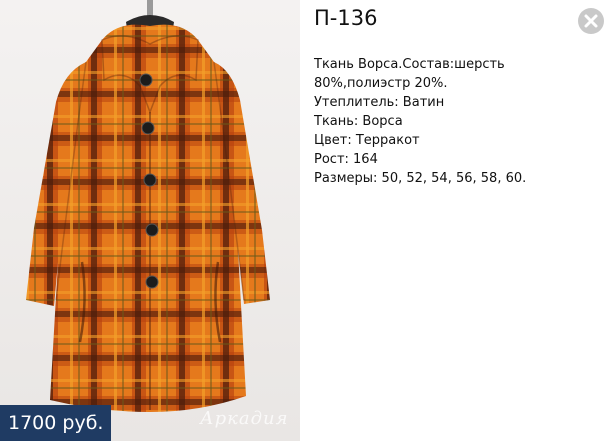 This screenshot has width=612, height=441. What do you see at coordinates (358, 121) in the screenshot?
I see `detail-fabric: Ткань: Ворса` at bounding box center [358, 121].